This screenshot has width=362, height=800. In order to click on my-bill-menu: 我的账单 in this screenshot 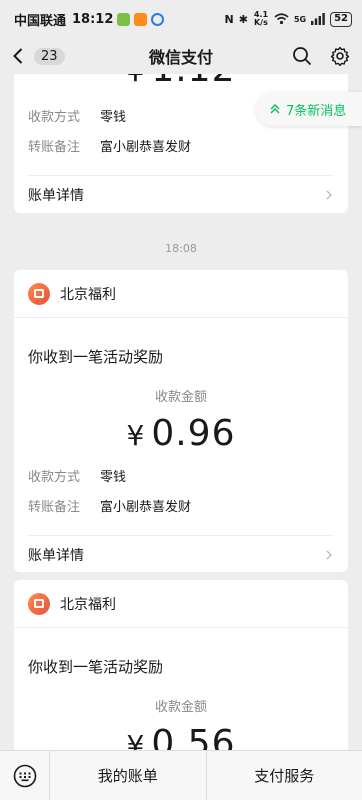, I will do `click(128, 775)`.